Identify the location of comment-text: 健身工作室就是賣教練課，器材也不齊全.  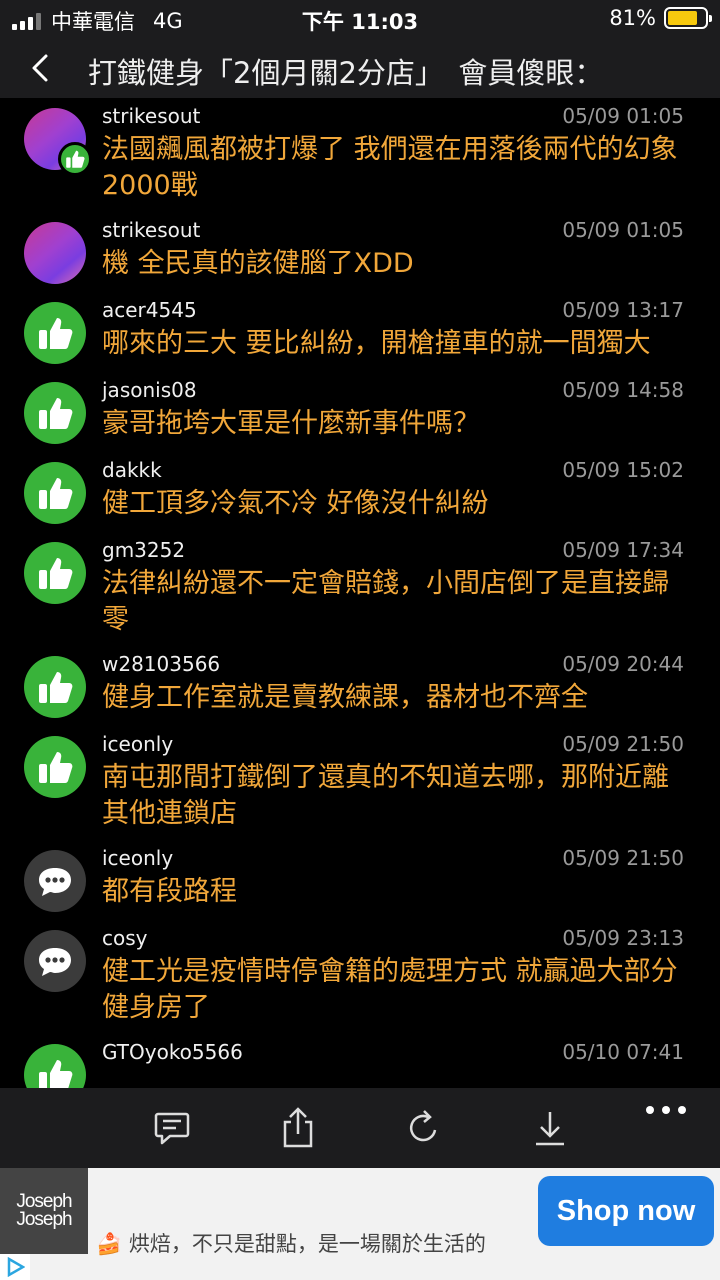
(345, 697).